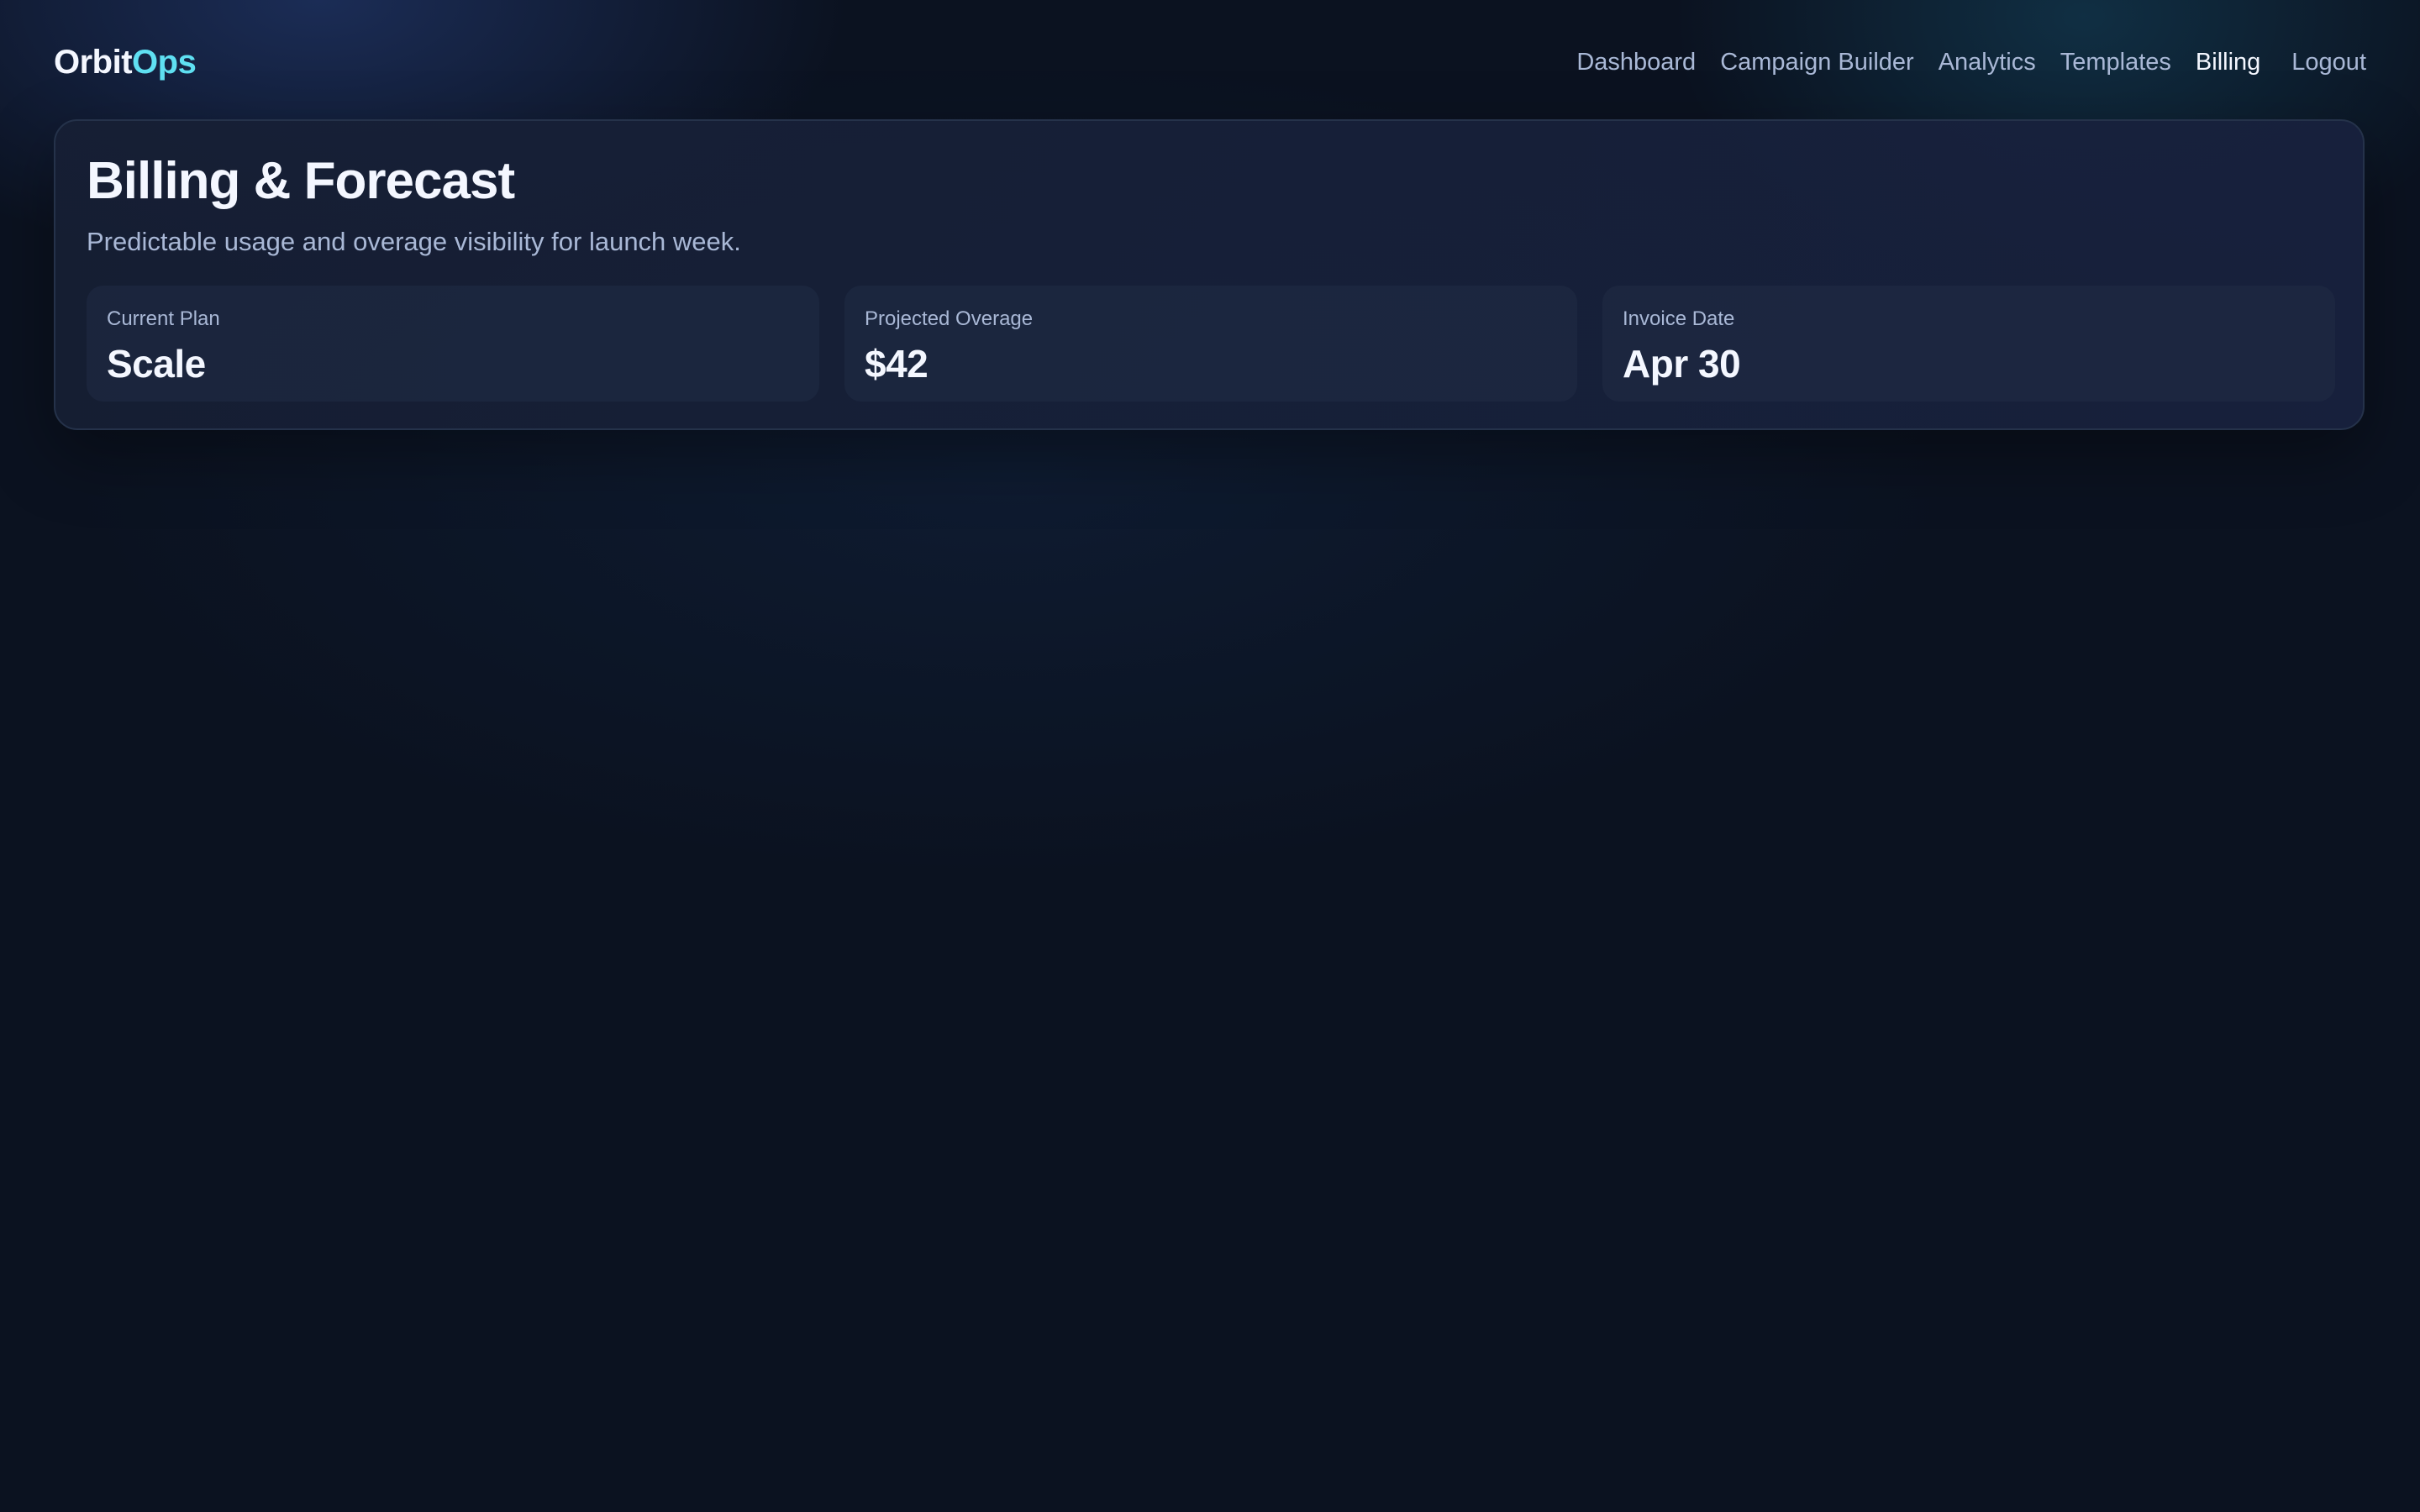 This screenshot has height=1512, width=2420. What do you see at coordinates (94, 62) in the screenshot?
I see `brand-name-primary: Orbit` at bounding box center [94, 62].